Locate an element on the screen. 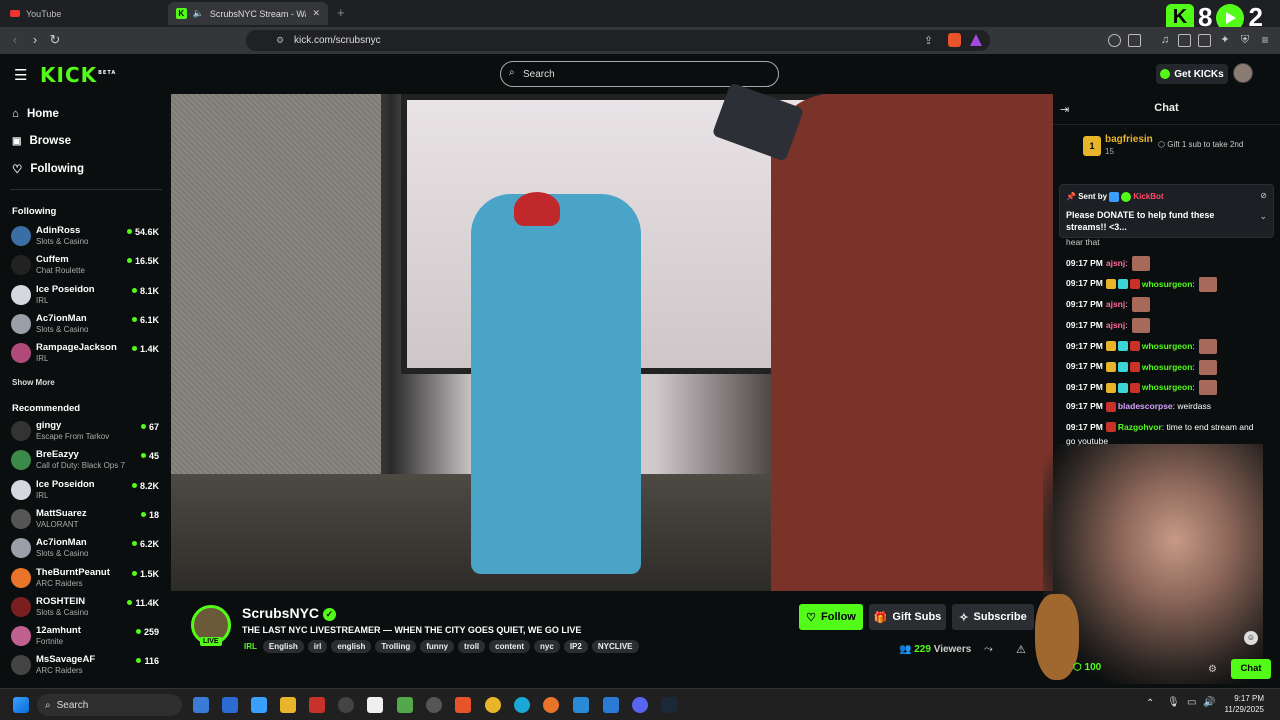  channel-name: ScrubsNYC ✓ is located at coordinates (289, 613).